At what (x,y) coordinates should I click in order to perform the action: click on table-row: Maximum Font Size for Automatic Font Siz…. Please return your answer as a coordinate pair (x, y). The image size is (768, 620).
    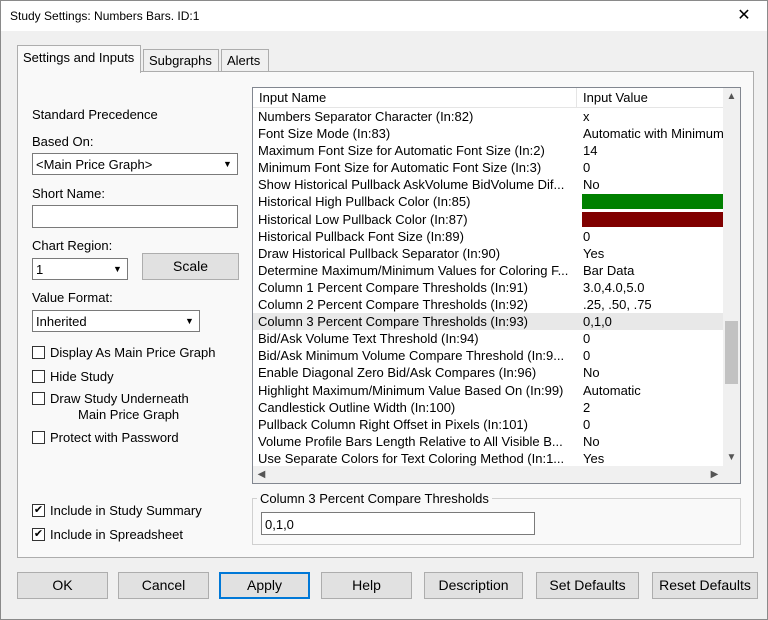
    Looking at the image, I should click on (488, 150).